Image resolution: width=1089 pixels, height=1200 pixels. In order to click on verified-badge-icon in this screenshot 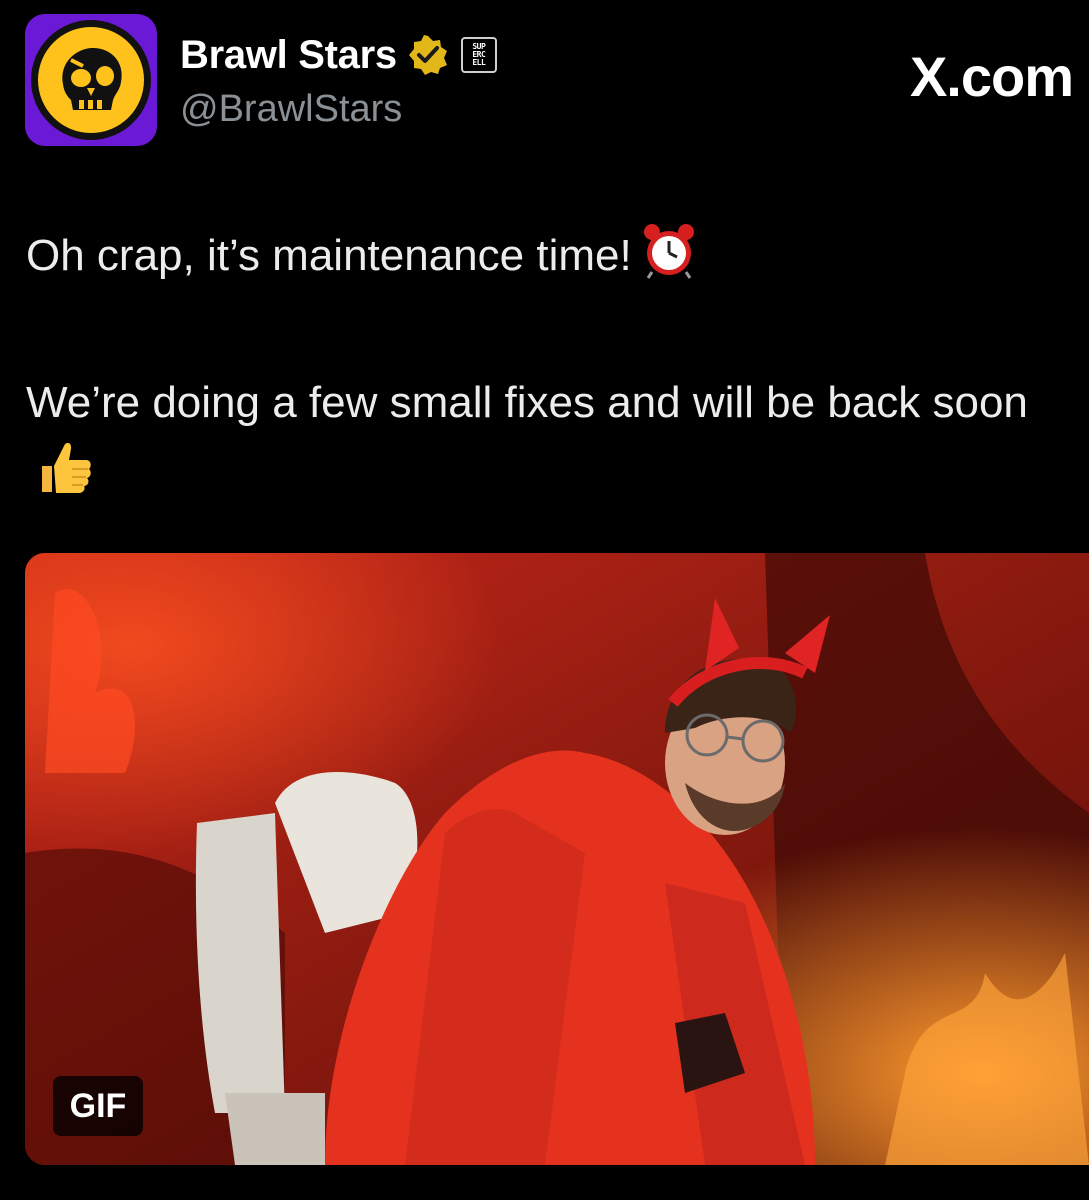, I will do `click(428, 55)`.